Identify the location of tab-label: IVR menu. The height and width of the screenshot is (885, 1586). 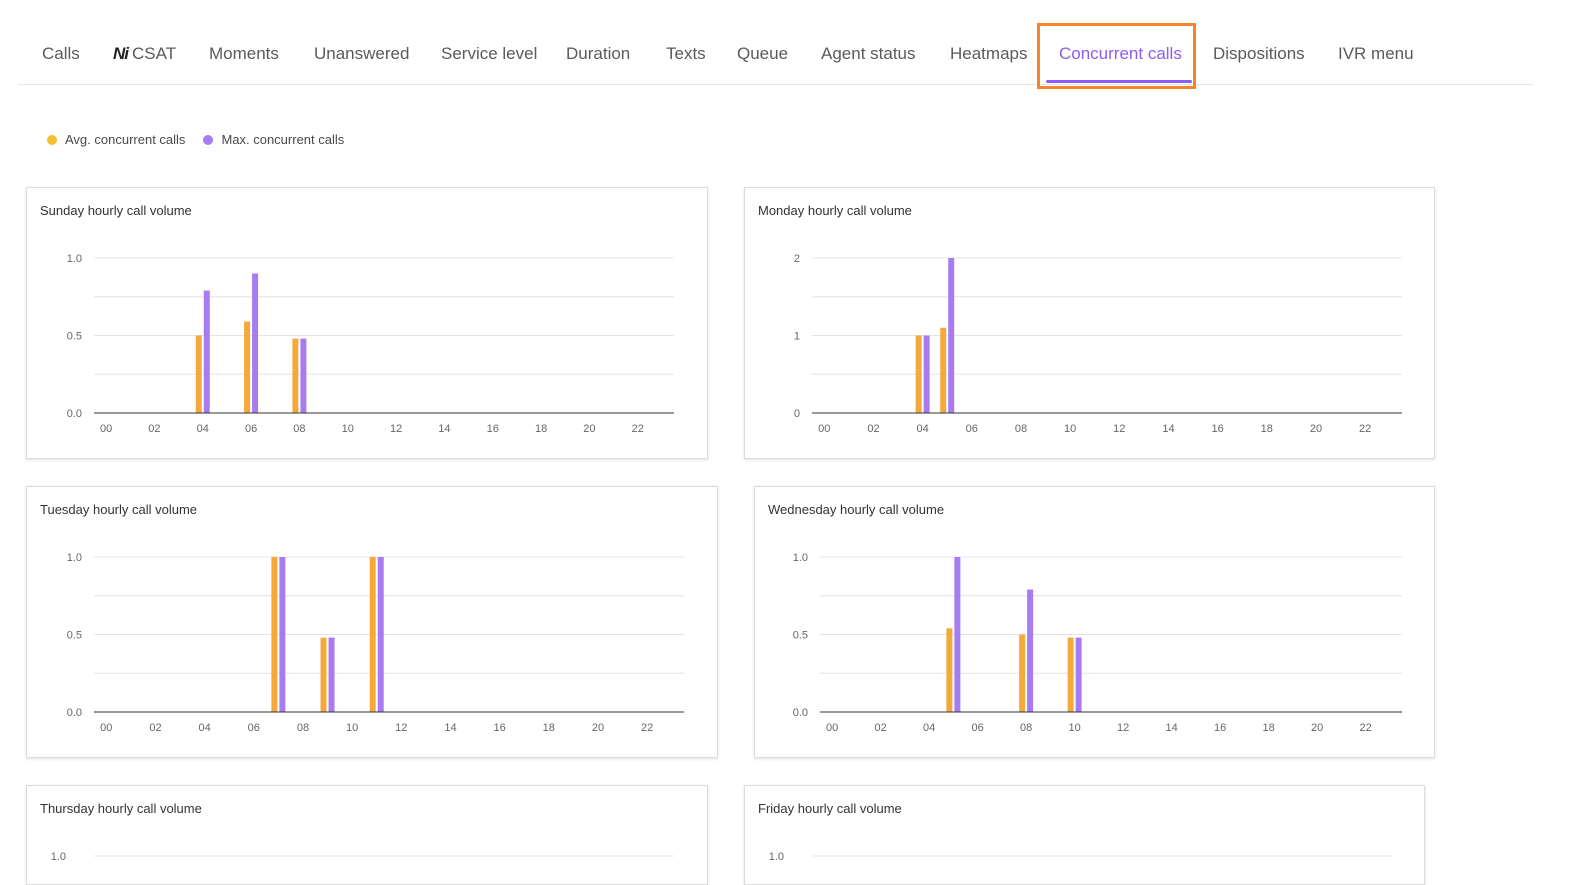
(1376, 53).